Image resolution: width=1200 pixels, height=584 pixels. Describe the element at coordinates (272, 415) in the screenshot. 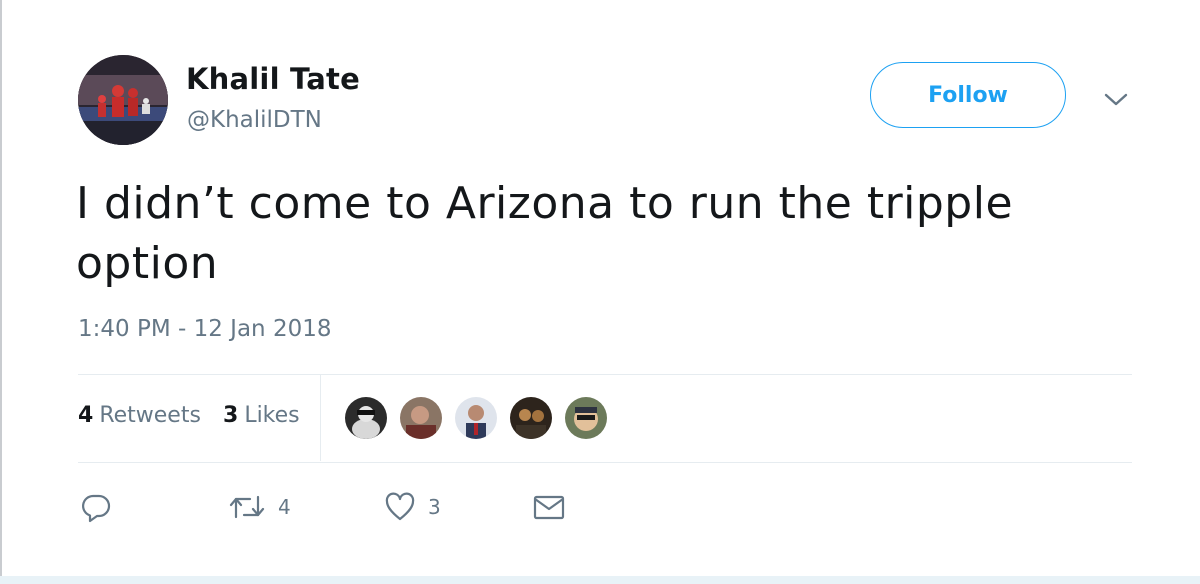

I see `likes-label: Likes` at that location.